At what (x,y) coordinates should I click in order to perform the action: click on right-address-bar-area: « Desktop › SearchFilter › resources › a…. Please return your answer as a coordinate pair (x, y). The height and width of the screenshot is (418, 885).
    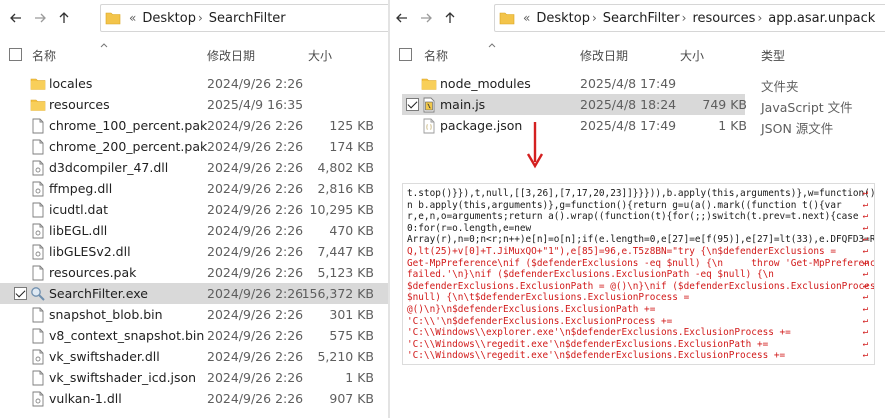
    Looking at the image, I should click on (637, 18).